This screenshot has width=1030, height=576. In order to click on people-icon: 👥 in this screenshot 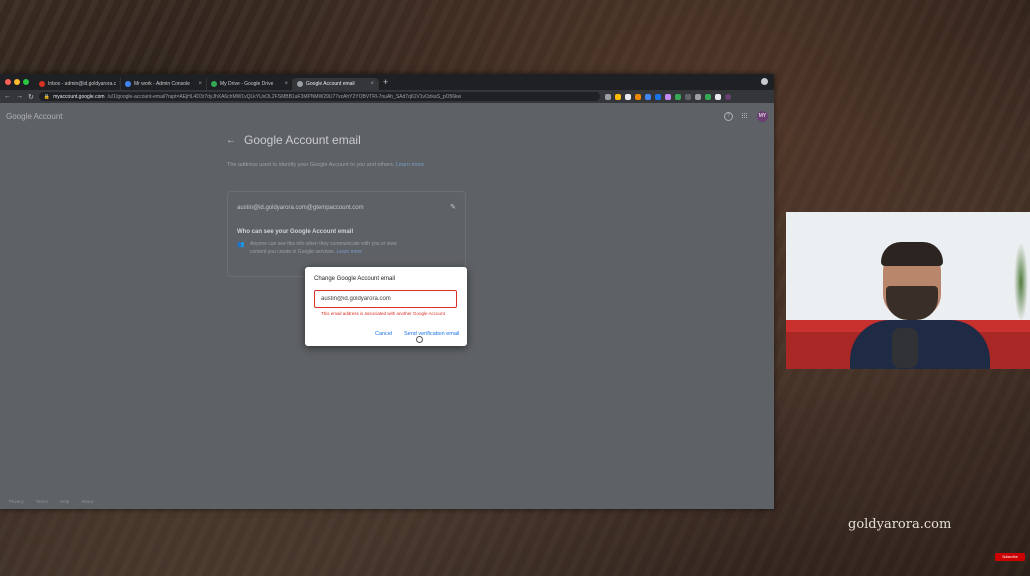, I will do `click(241, 245)`.